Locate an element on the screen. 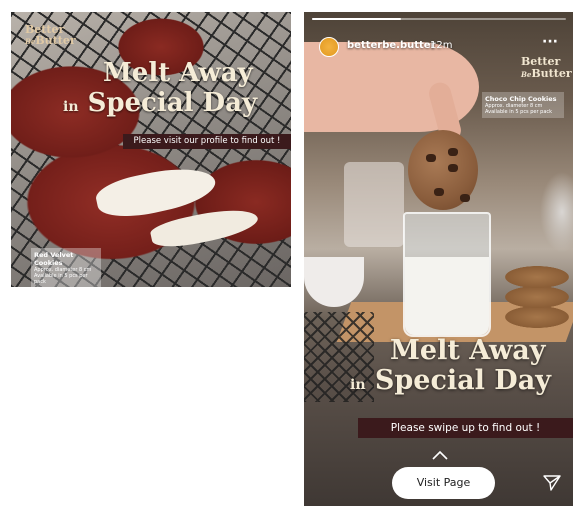 Image resolution: width=573 pixels, height=506 pixels. cookie-jar is located at coordinates (374, 204).